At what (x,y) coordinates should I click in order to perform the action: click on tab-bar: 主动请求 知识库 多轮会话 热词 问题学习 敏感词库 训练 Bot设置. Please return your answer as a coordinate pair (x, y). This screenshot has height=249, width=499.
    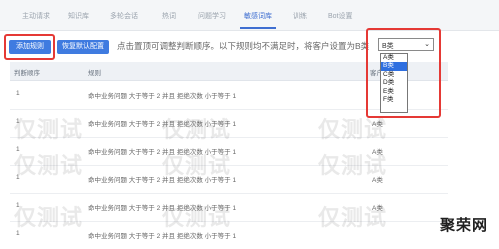
    Looking at the image, I should click on (249, 15).